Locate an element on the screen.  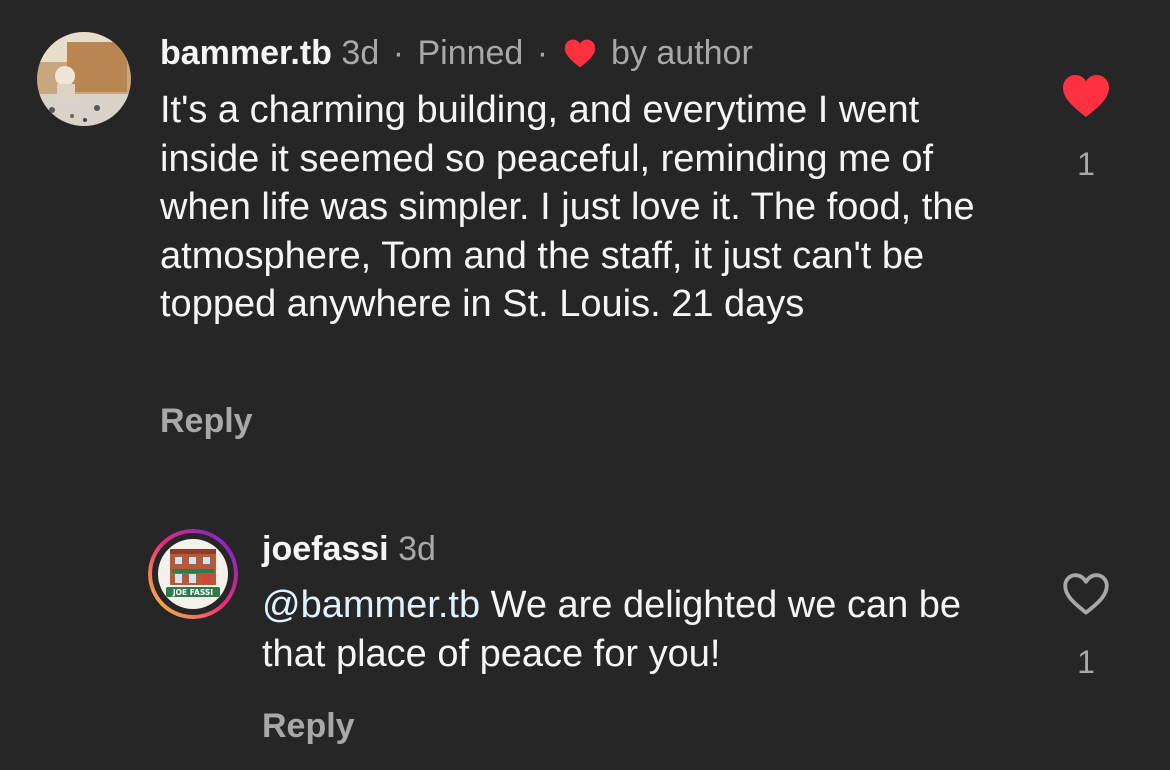
like-heart-outline-icon is located at coordinates (1086, 596).